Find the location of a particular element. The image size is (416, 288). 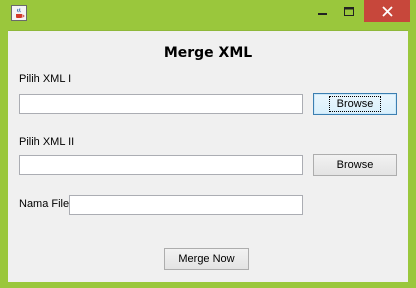

browse-xml1-label: Browse is located at coordinates (355, 104).